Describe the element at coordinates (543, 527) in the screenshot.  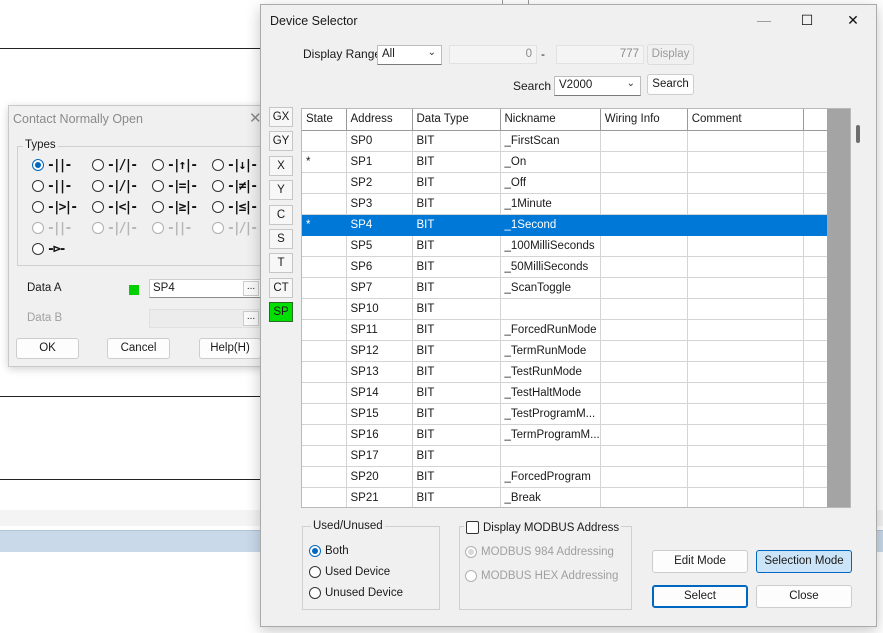
I see `modbus-checkbox-option: Display MODBUS Address` at that location.